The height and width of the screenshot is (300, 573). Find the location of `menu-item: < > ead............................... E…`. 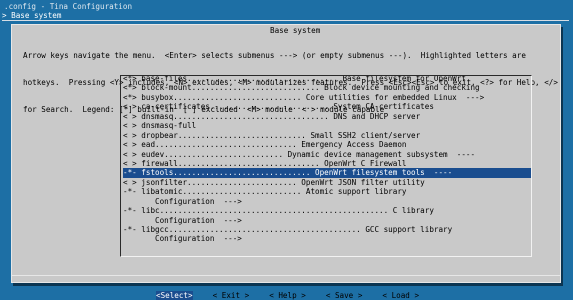

menu-item: < > ead............................... E… is located at coordinates (327, 144).